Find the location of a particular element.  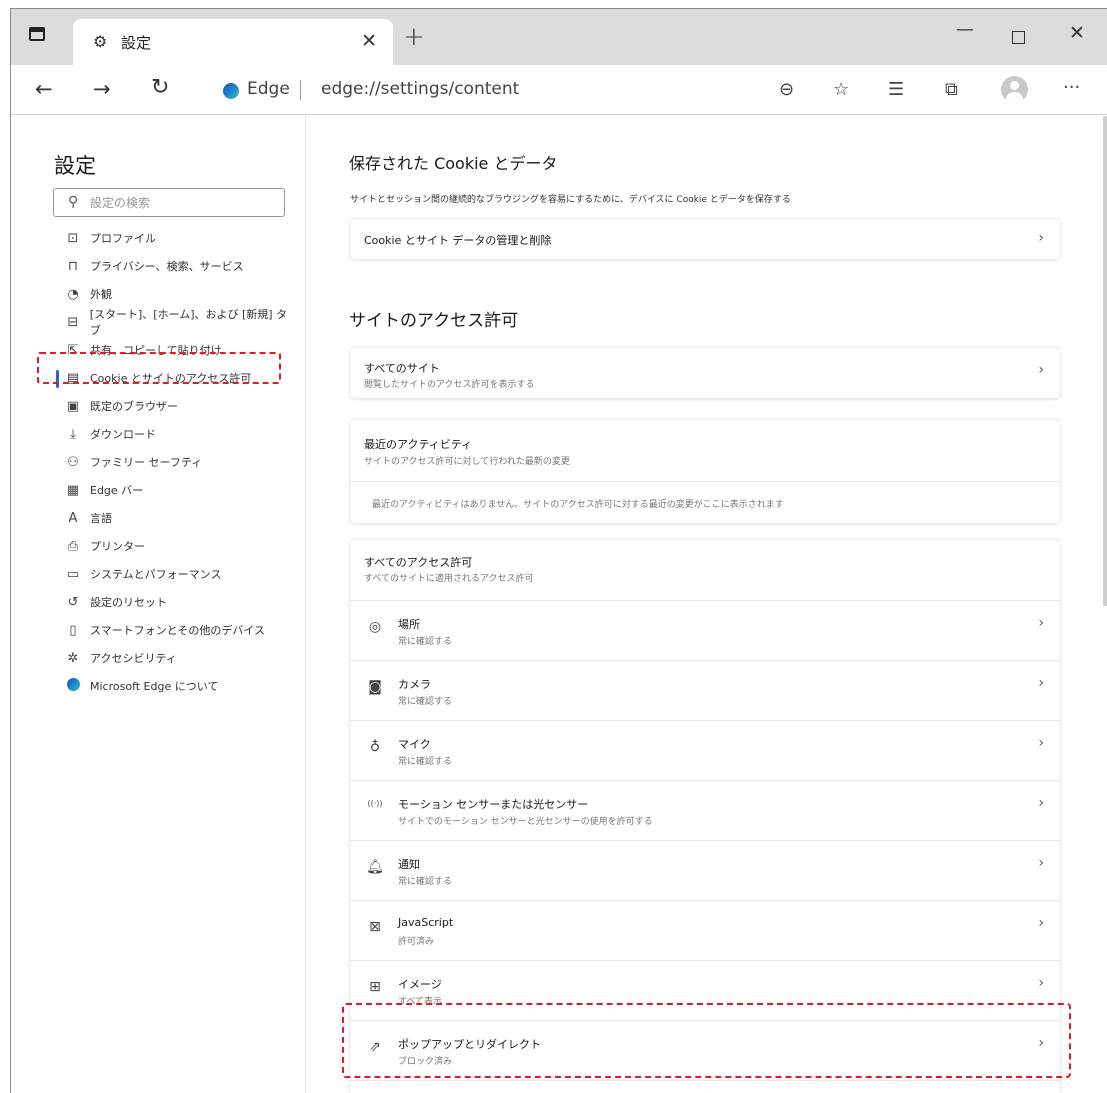

divider is located at coordinates (705, 481).